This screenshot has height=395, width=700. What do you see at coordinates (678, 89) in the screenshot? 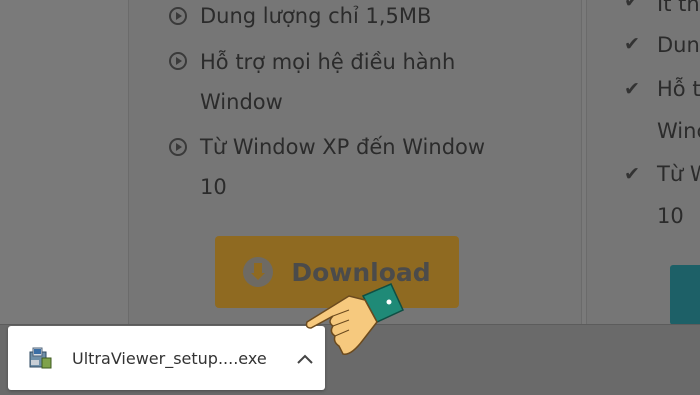
I see `feature-text: Hỗ t` at bounding box center [678, 89].